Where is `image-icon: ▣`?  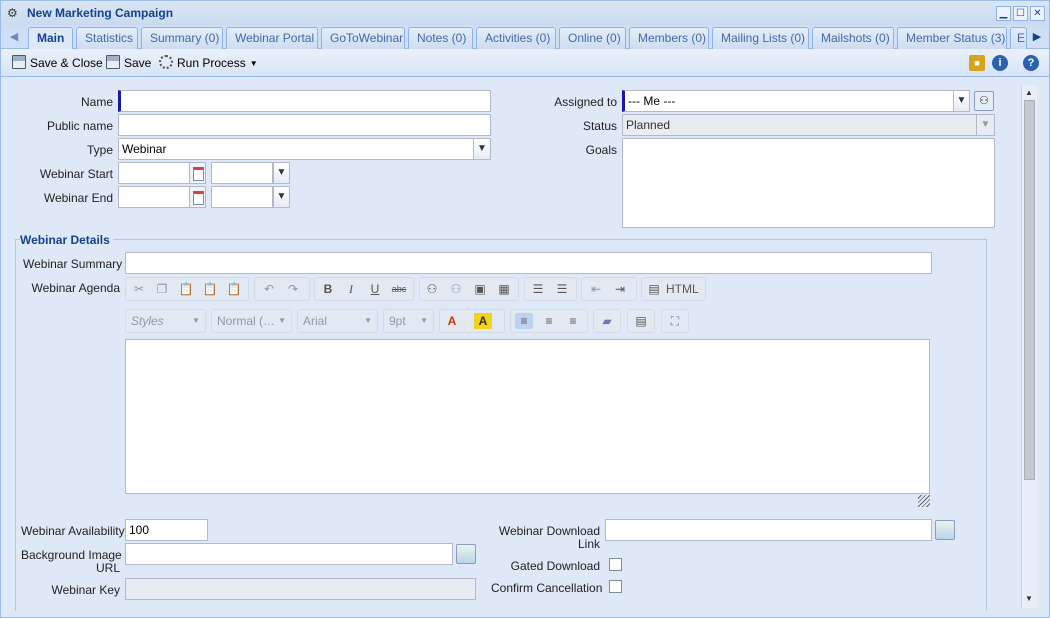 image-icon: ▣ is located at coordinates (480, 289).